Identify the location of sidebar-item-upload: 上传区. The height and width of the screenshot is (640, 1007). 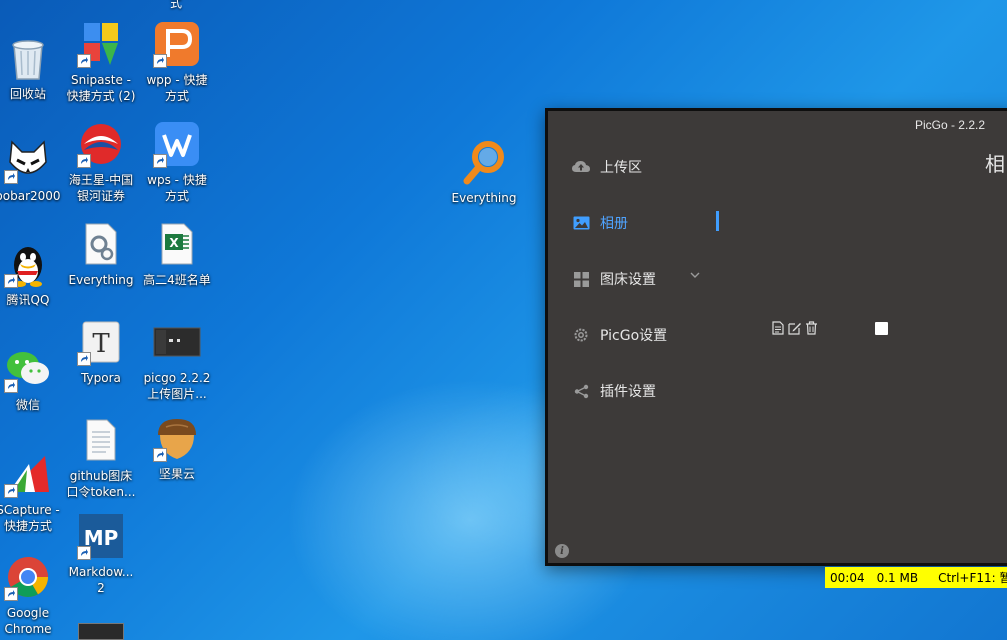
(607, 167).